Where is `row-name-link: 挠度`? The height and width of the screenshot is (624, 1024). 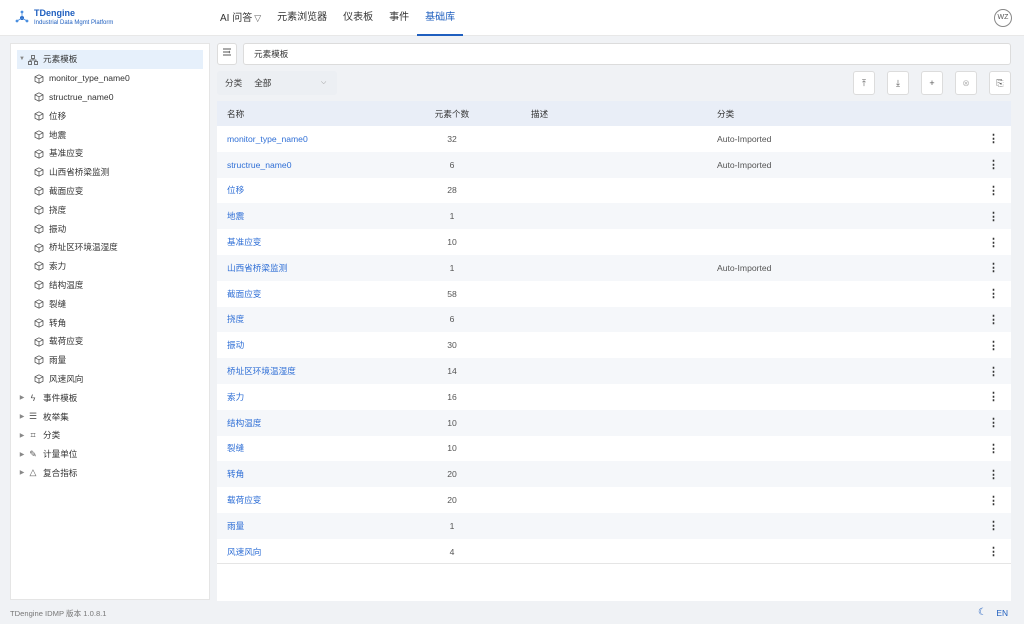 row-name-link: 挠度 is located at coordinates (317, 319).